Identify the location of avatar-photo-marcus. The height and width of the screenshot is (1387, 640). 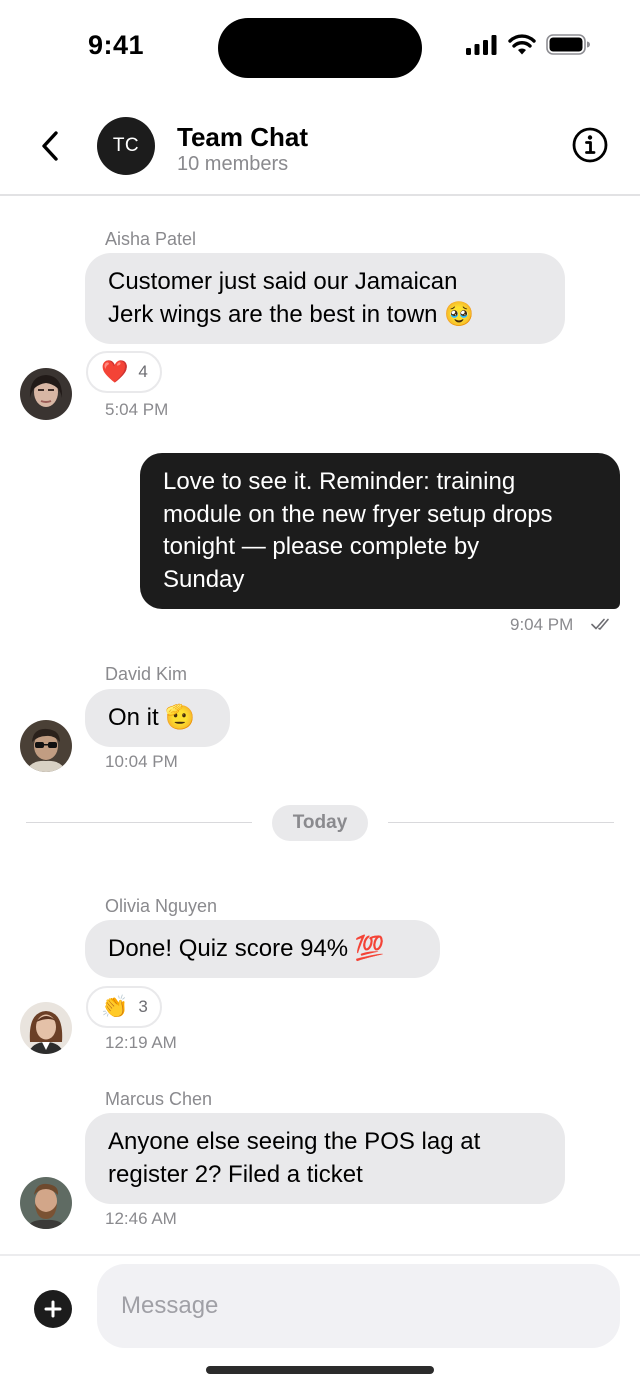
(46, 1203).